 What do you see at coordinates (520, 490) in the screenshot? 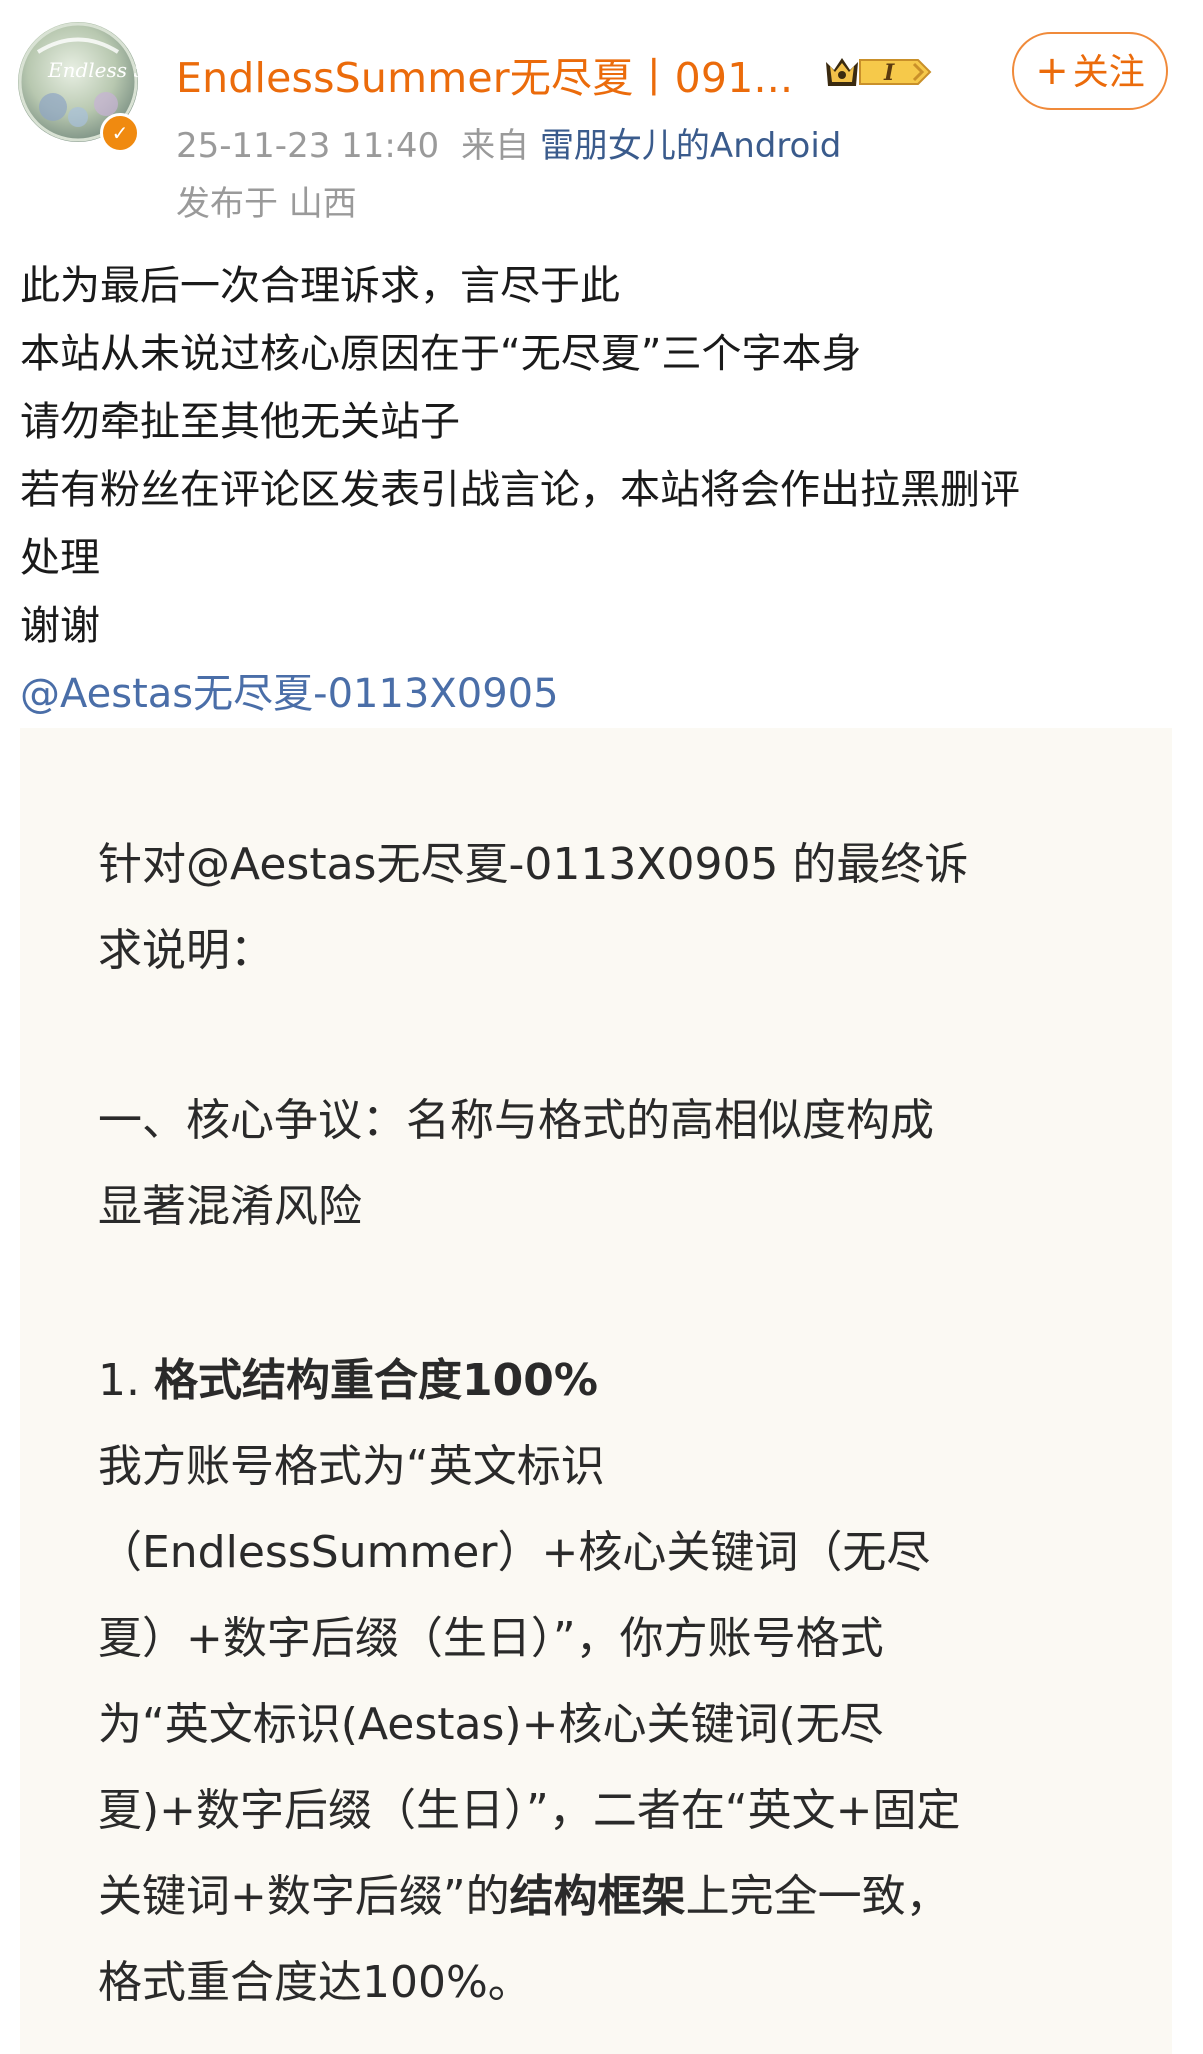
I see `post-line: 若有粉丝在评论区发表引战言论，本站将会作出拉黑删评` at bounding box center [520, 490].